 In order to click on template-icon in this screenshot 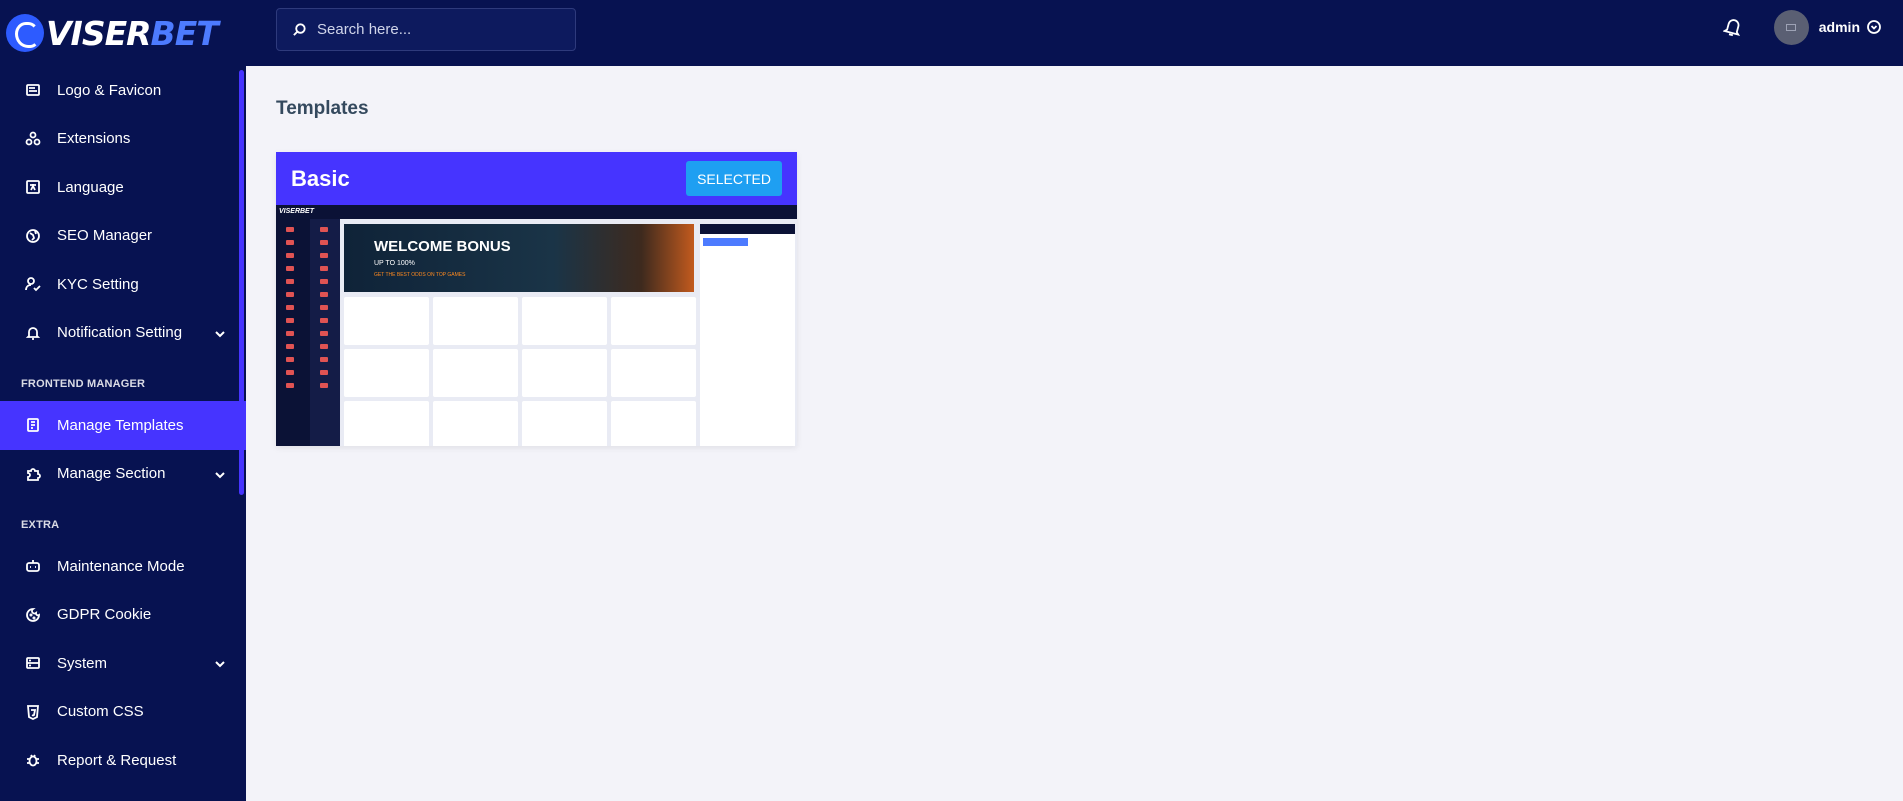, I will do `click(33, 425)`.